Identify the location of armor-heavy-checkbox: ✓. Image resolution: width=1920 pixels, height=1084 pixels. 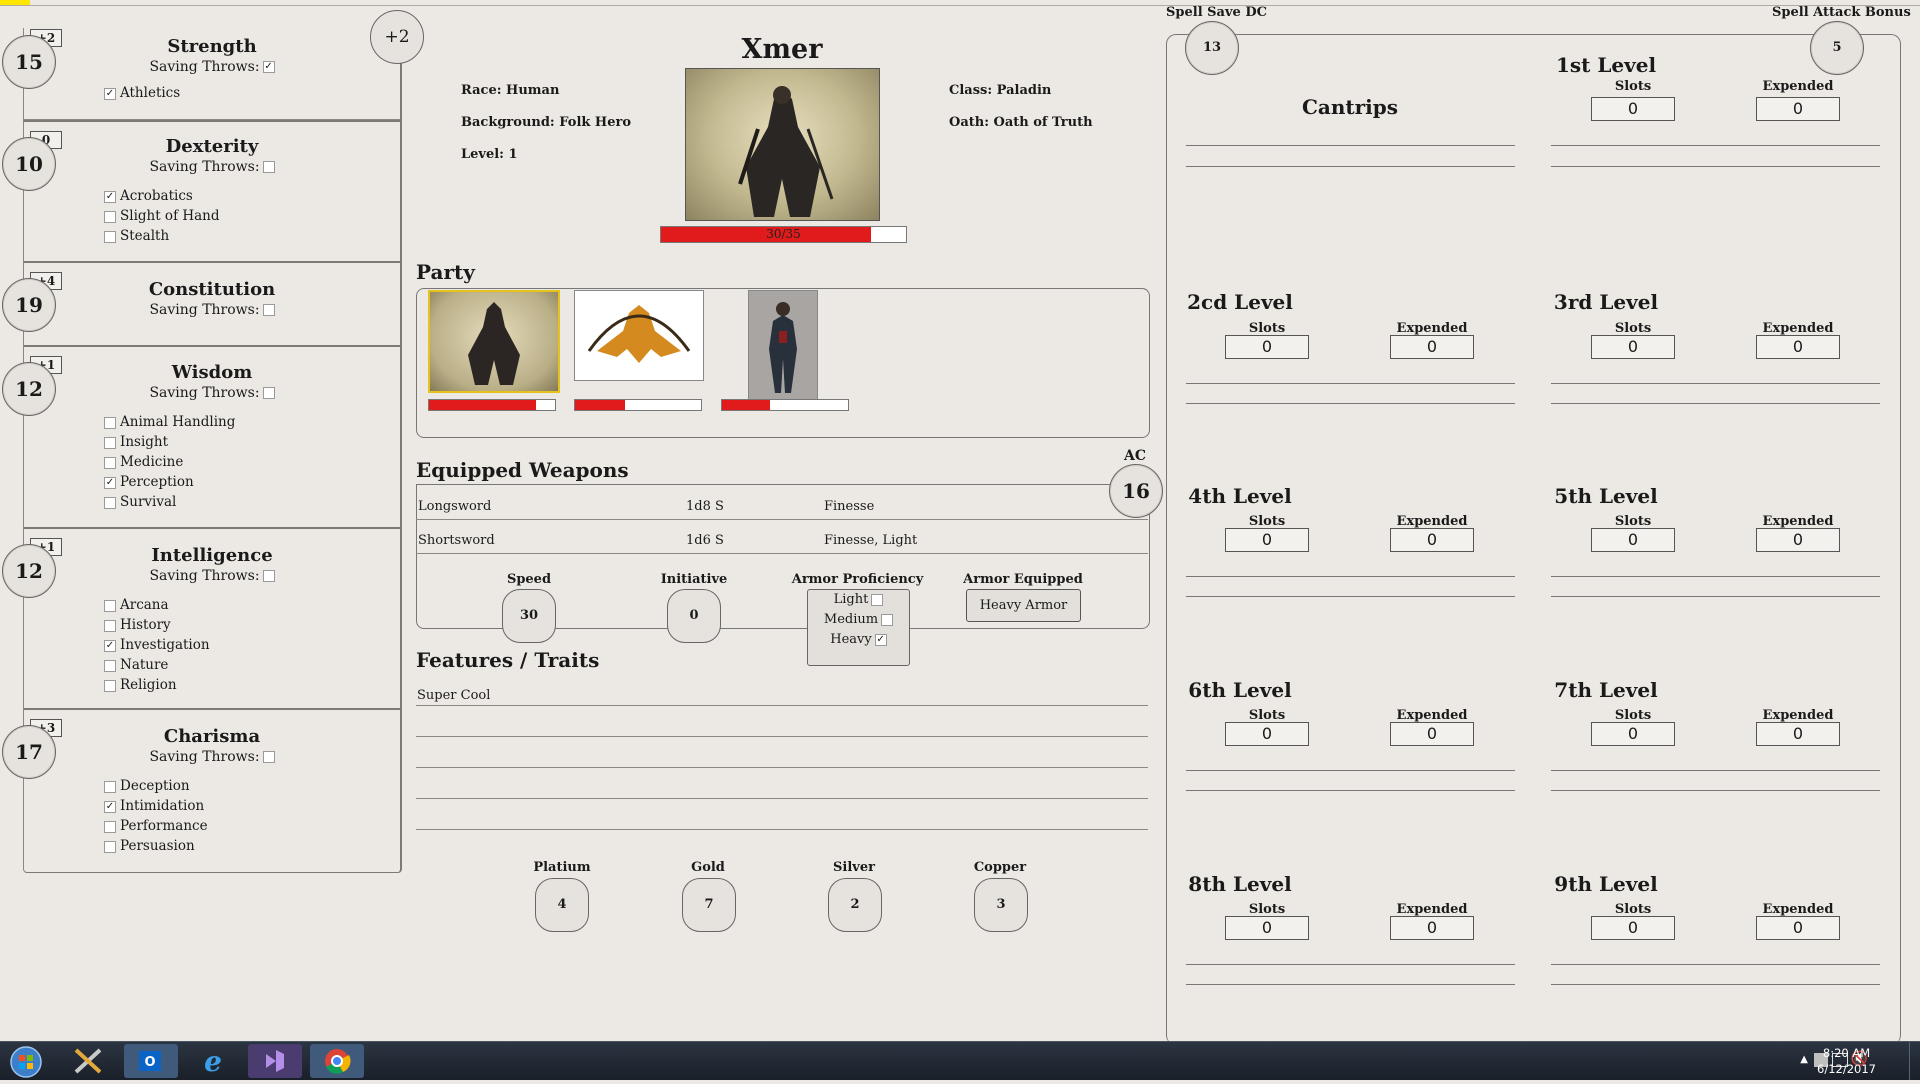
(880, 639).